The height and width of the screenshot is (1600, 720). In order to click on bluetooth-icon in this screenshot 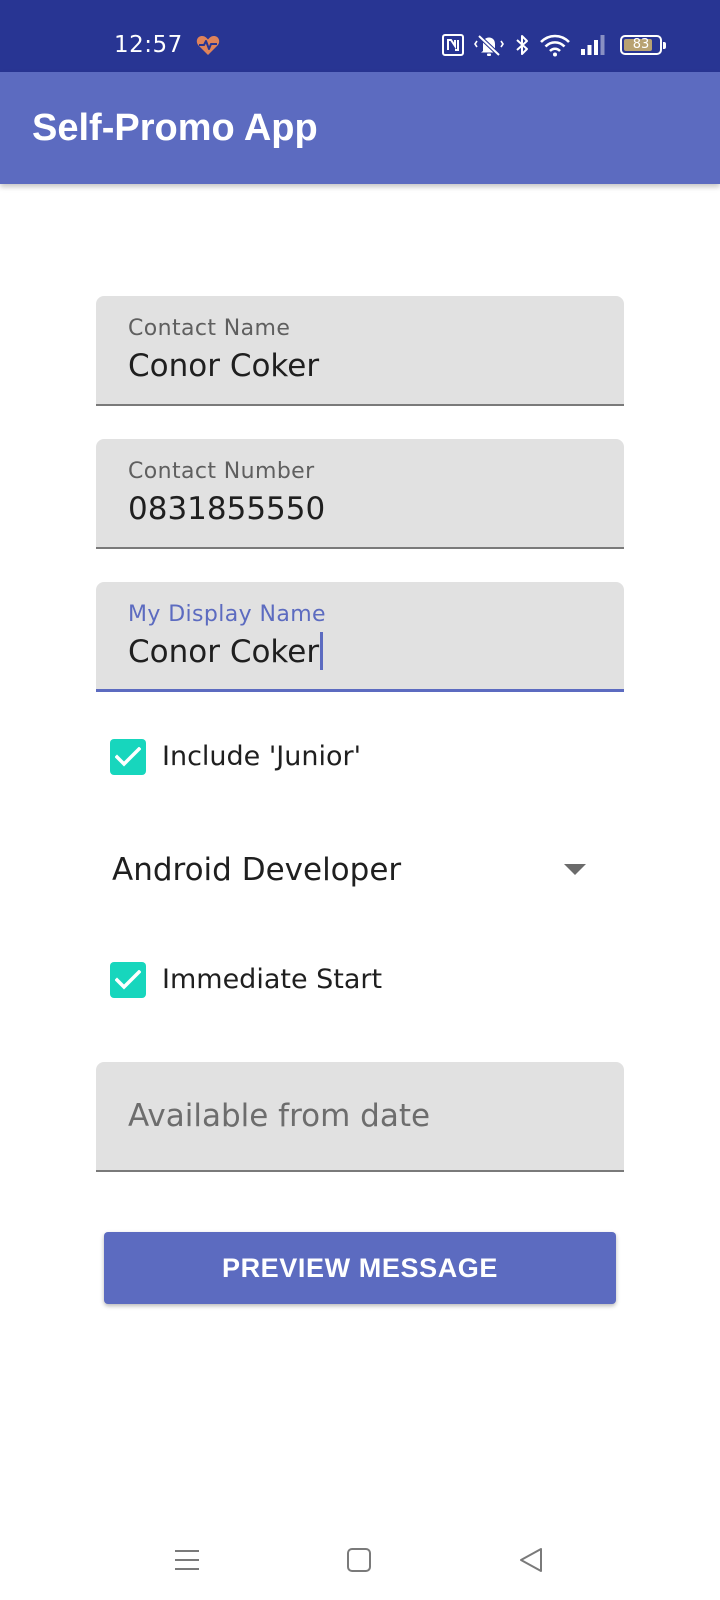, I will do `click(522, 45)`.